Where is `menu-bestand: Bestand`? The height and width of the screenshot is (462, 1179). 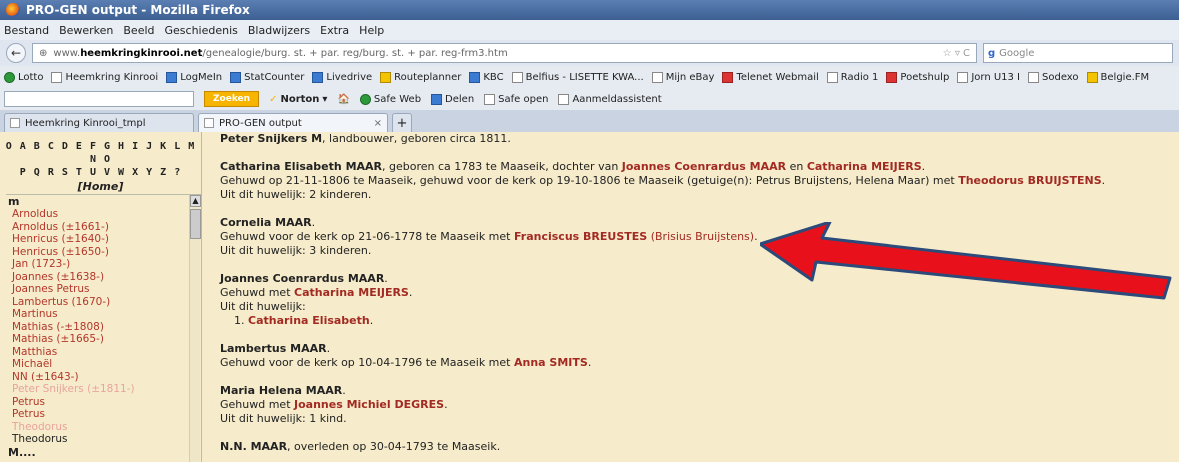 menu-bestand: Bestand is located at coordinates (26, 30).